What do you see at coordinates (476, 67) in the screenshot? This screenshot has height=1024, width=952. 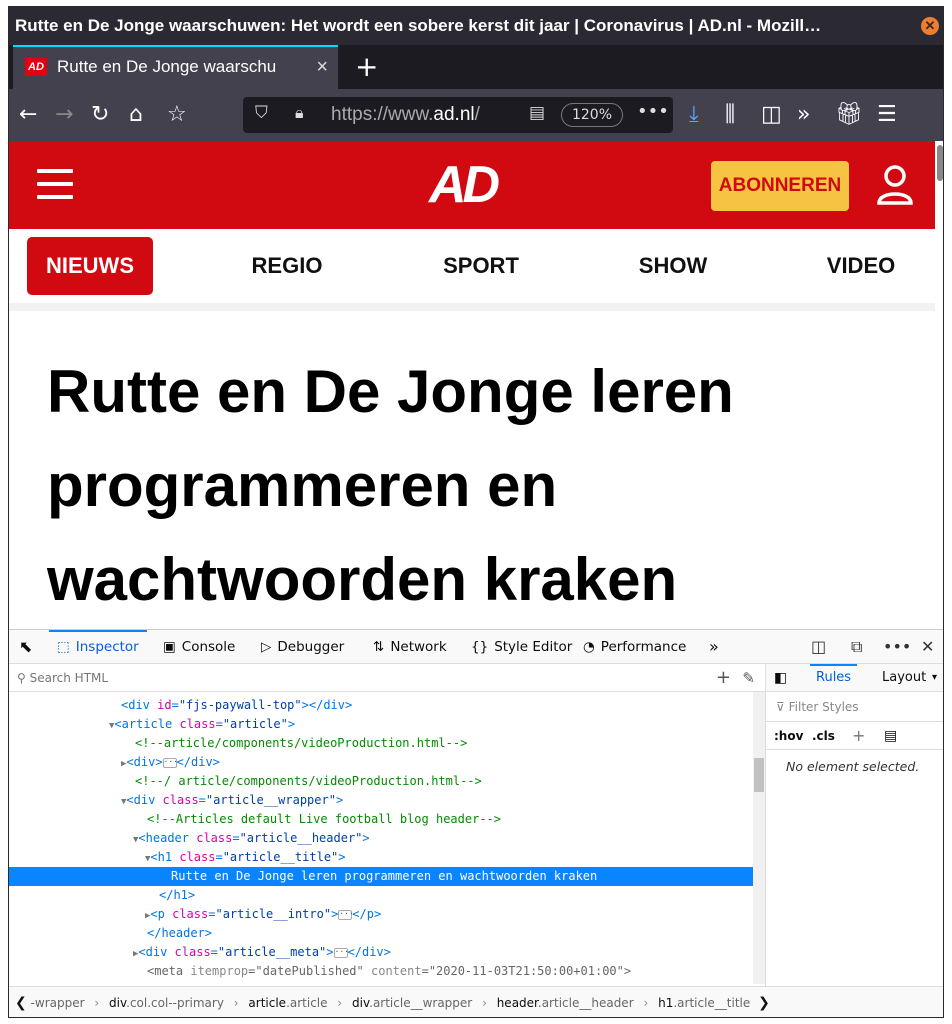 I see `tab-strip: AD Rutte en De Jonge waarschu × +` at bounding box center [476, 67].